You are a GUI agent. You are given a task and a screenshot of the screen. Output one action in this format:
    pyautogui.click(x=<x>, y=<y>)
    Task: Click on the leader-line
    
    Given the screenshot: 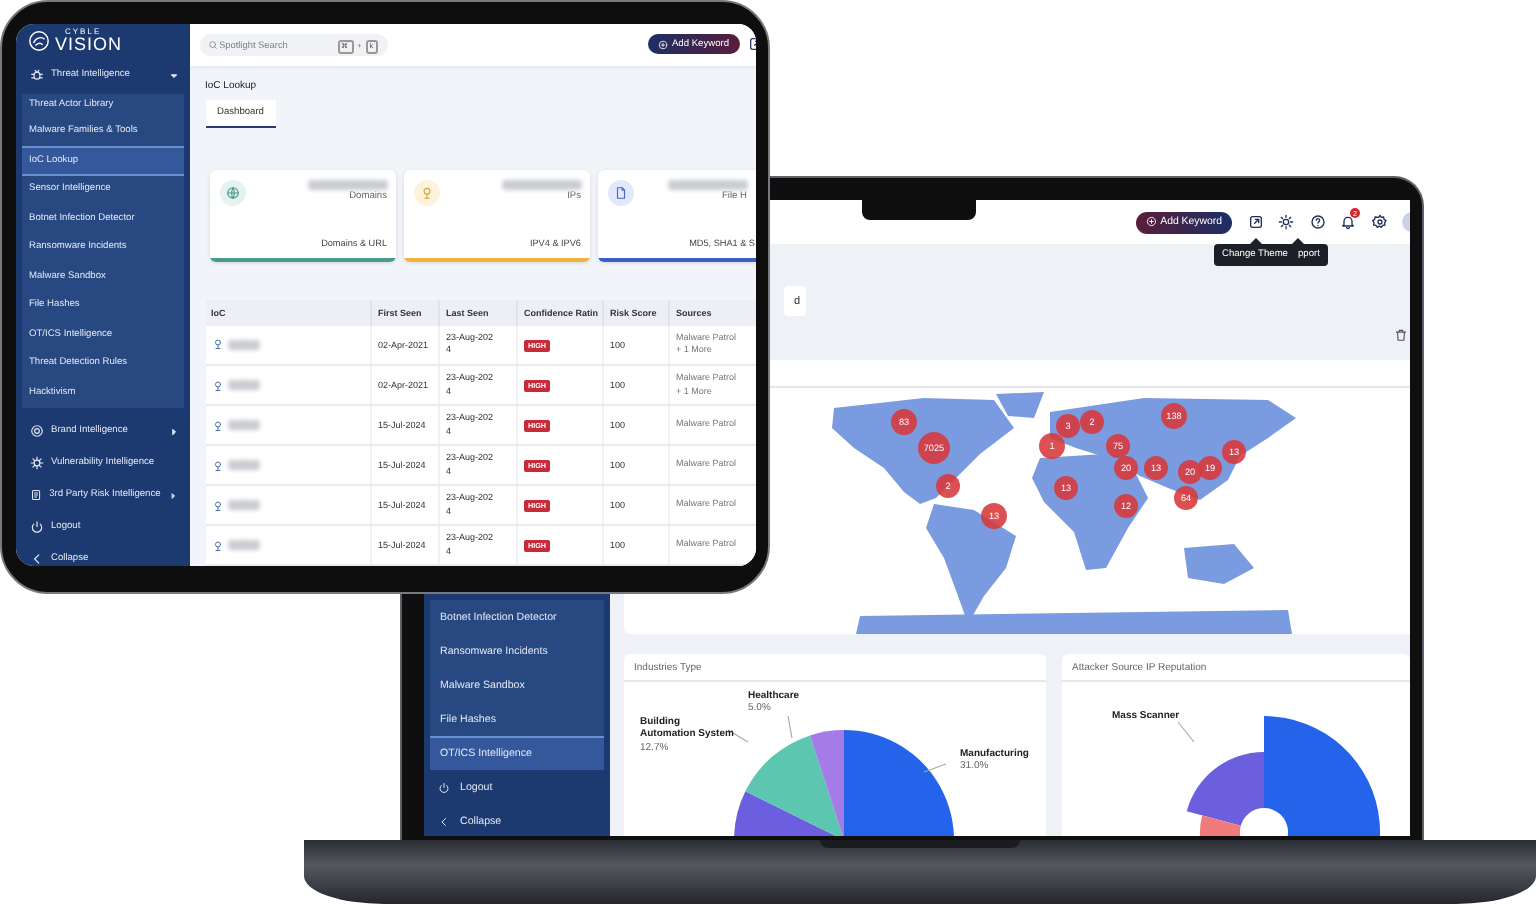 What is the action you would take?
    pyautogui.click(x=1186, y=732)
    